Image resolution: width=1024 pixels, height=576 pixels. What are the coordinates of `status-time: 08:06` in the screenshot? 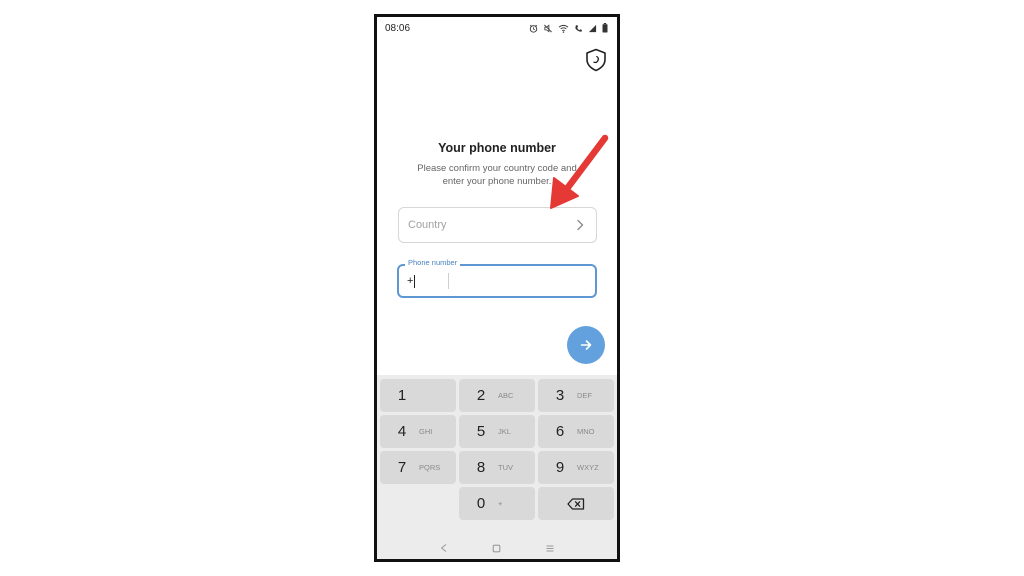 It's located at (398, 28).